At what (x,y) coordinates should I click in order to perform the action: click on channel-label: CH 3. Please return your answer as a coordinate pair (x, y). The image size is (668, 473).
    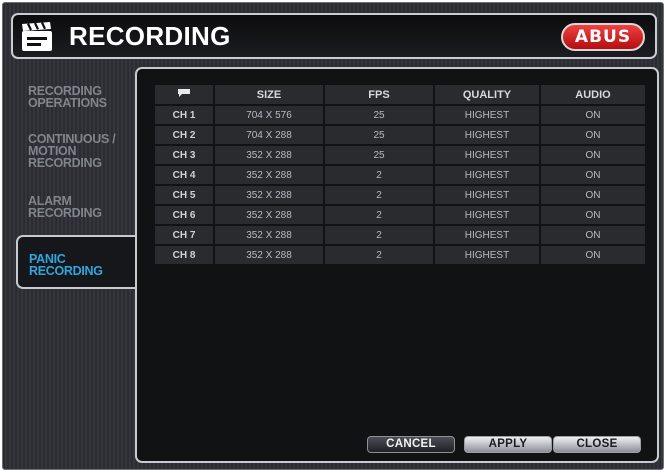
    Looking at the image, I should click on (184, 155).